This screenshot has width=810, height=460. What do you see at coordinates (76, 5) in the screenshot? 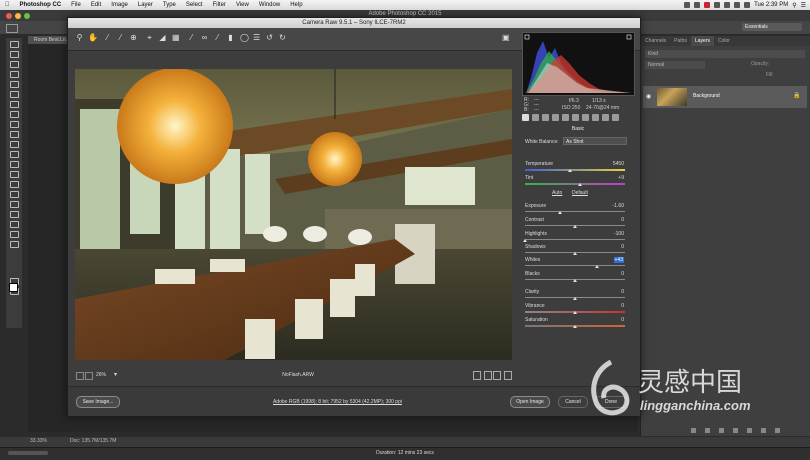
I see `menu-file: File` at bounding box center [76, 5].